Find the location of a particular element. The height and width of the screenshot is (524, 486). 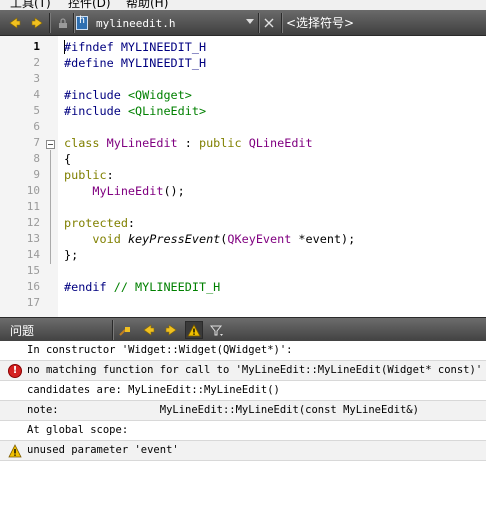

issue-text: unused parameter 'event' is located at coordinates (103, 450).